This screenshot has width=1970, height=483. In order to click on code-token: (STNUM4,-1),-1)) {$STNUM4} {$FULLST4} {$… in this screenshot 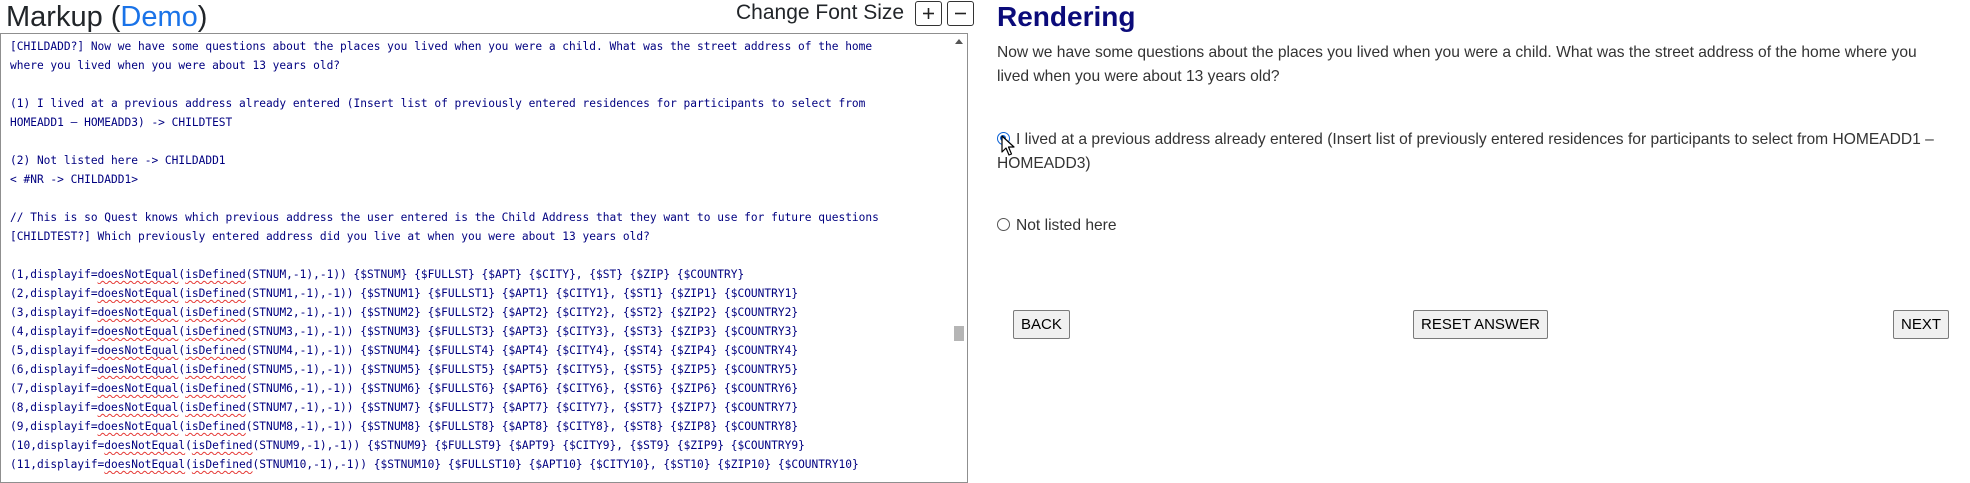, I will do `click(522, 350)`.